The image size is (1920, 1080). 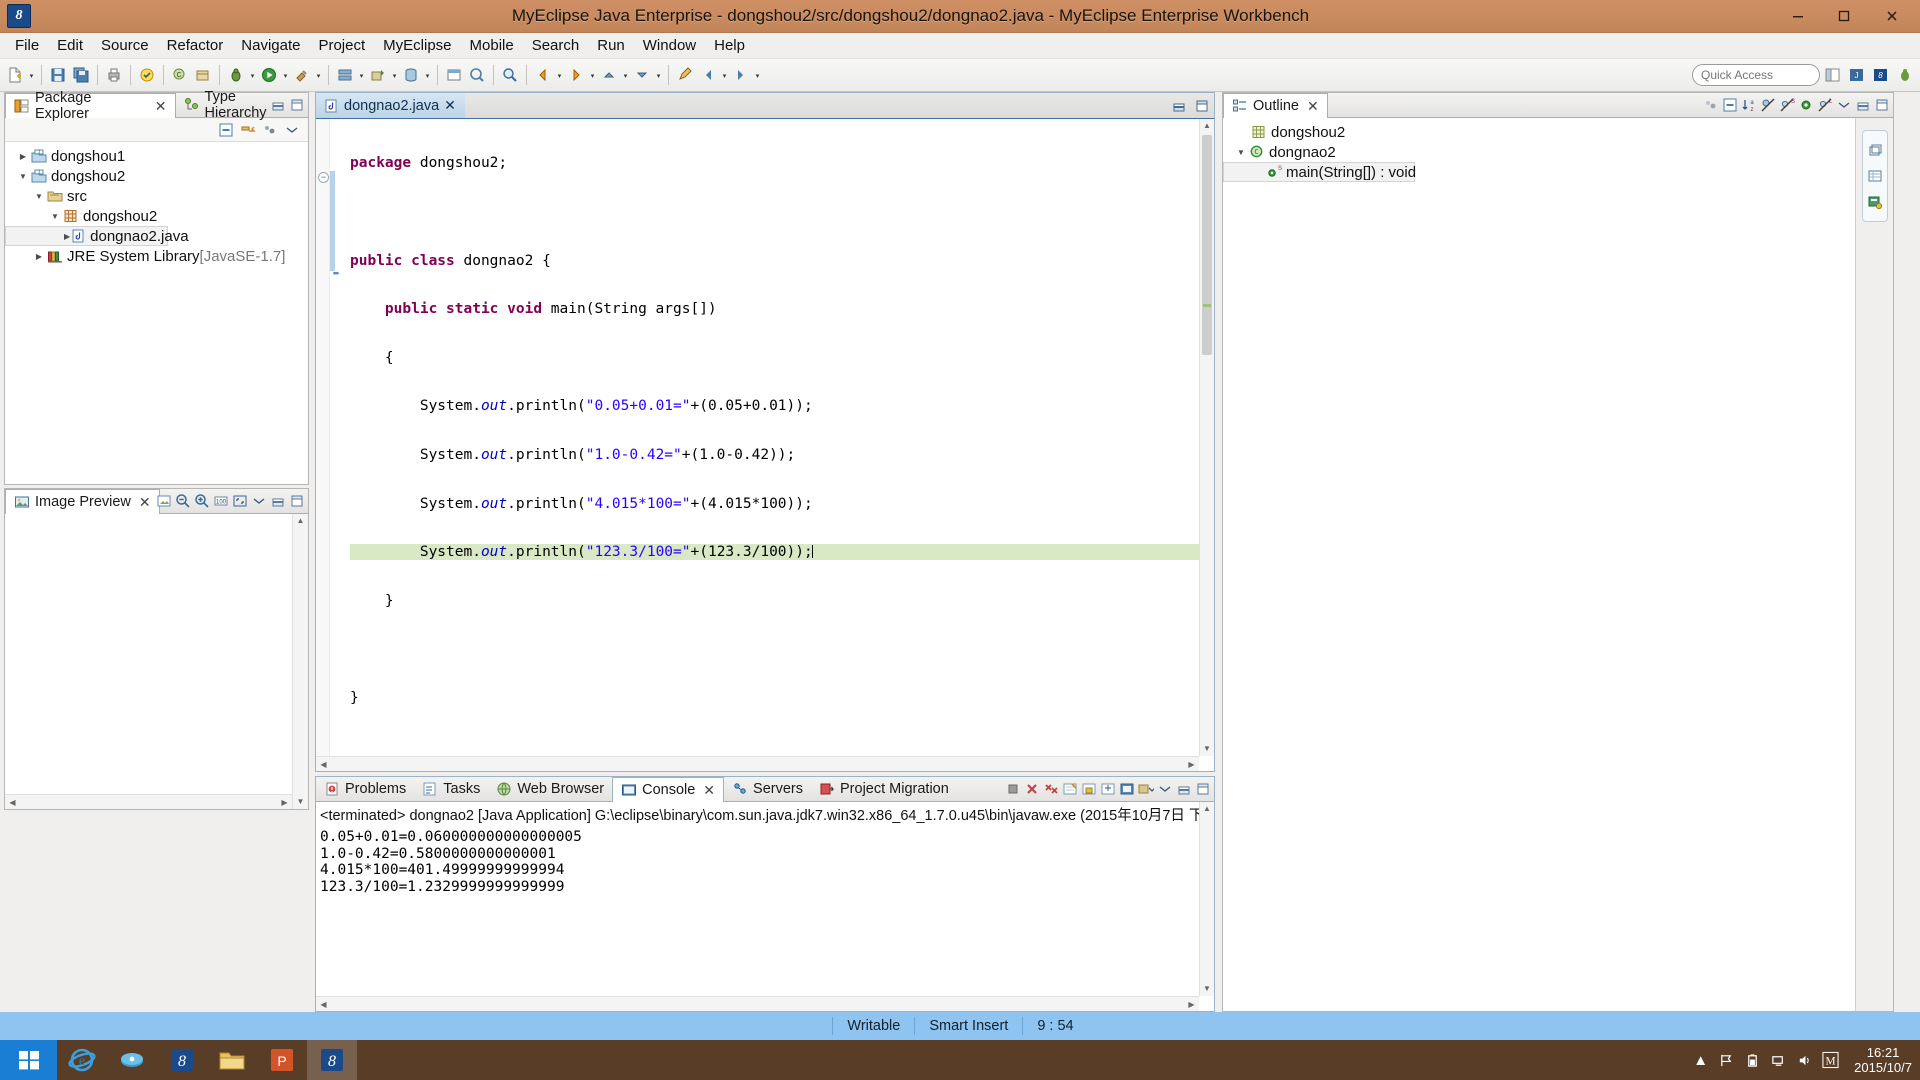 What do you see at coordinates (70, 45) in the screenshot?
I see `menu-edit: Edit` at bounding box center [70, 45].